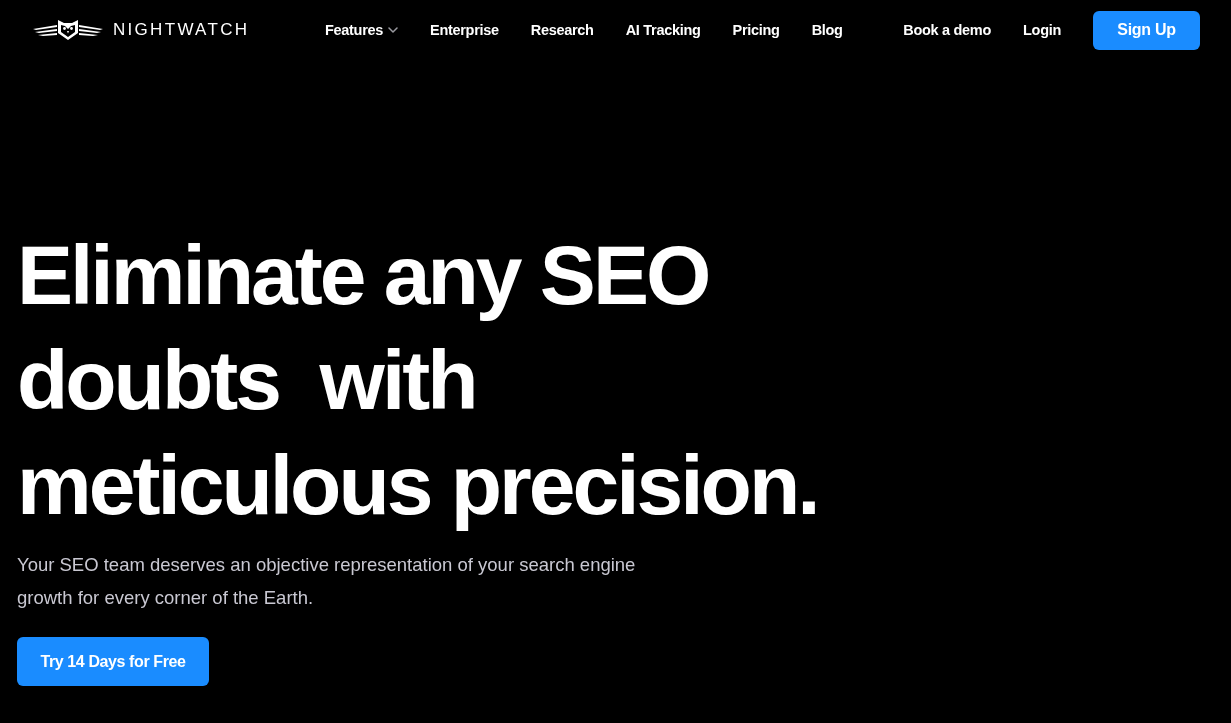 Image resolution: width=1231 pixels, height=723 pixels. I want to click on nav-link: AI Tracking, so click(663, 30).